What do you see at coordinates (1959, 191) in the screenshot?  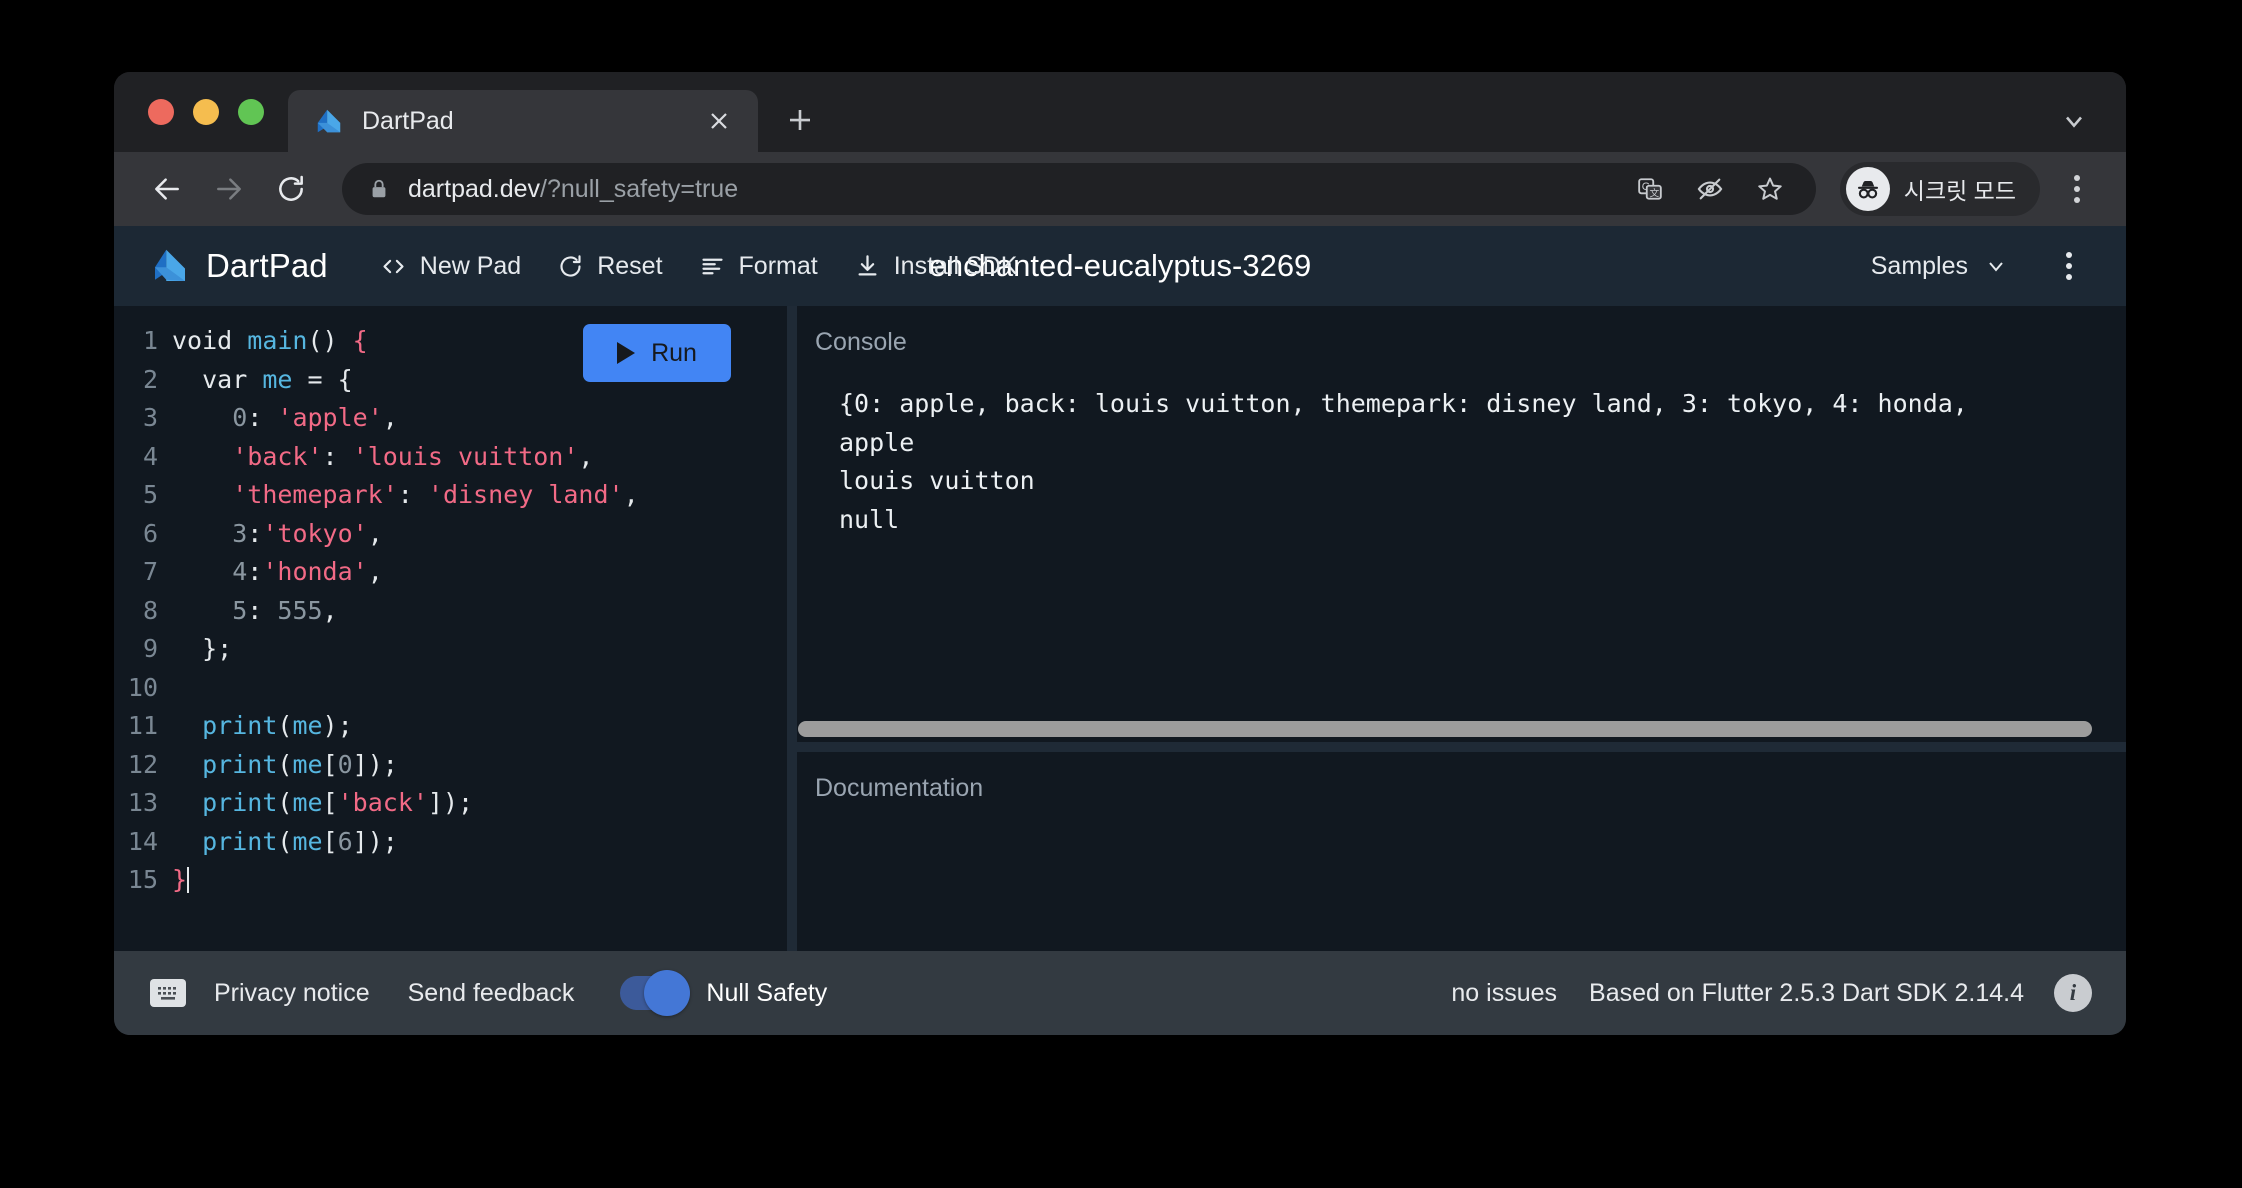 I see `incognito-label: 시크릿 모드` at bounding box center [1959, 191].